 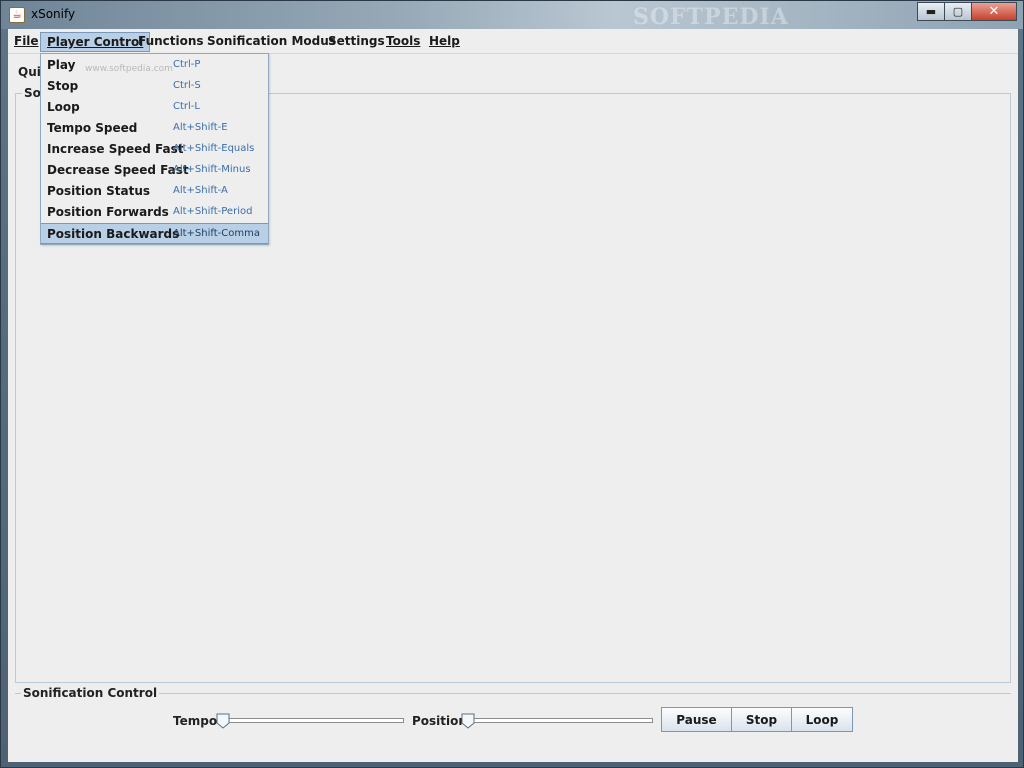 What do you see at coordinates (468, 721) in the screenshot?
I see `position-slider-thumb` at bounding box center [468, 721].